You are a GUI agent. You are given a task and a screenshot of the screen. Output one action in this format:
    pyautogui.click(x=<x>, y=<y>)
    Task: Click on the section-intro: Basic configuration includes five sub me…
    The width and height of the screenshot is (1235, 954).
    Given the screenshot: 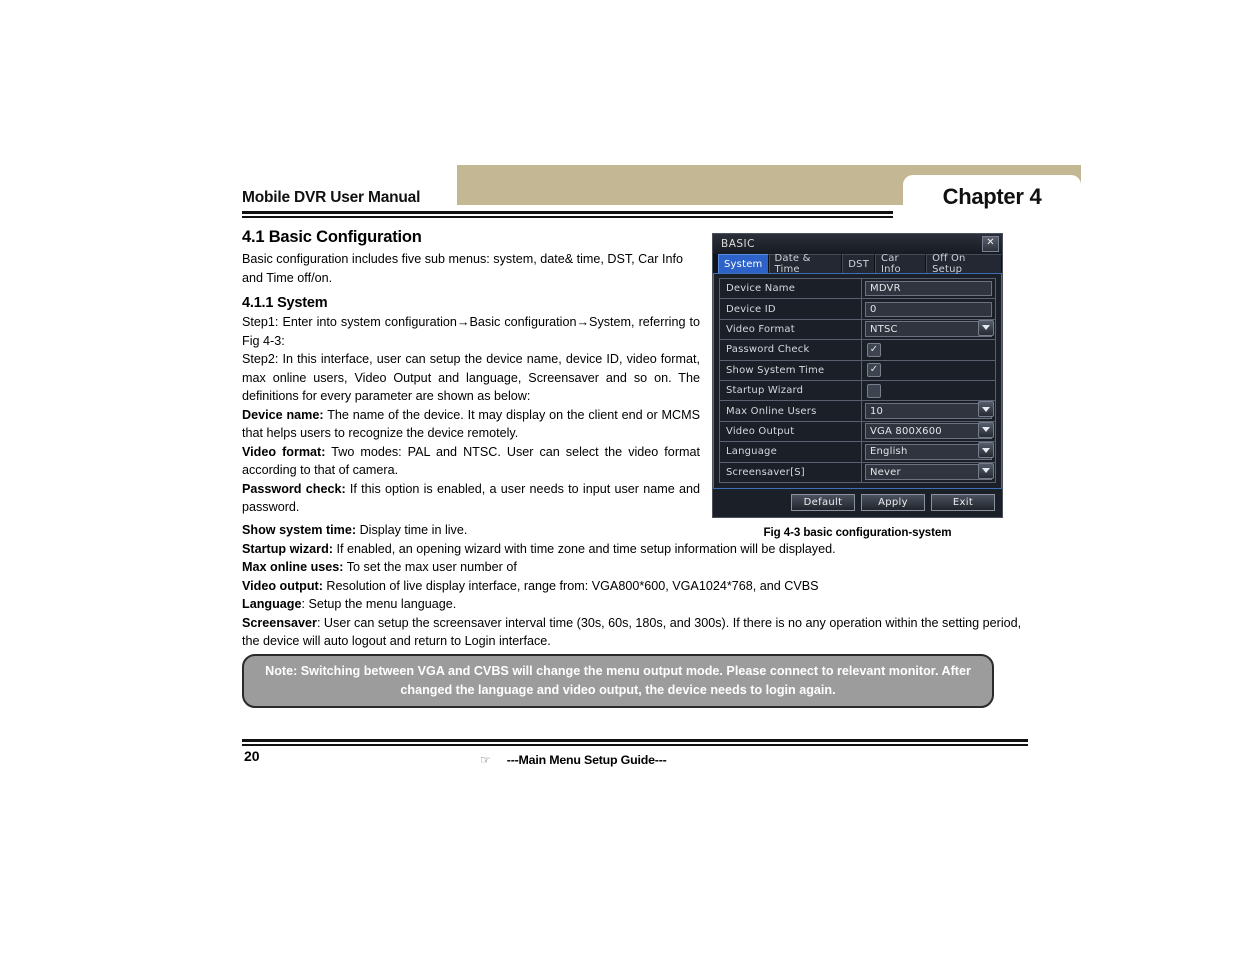 What is the action you would take?
    pyautogui.click(x=462, y=268)
    